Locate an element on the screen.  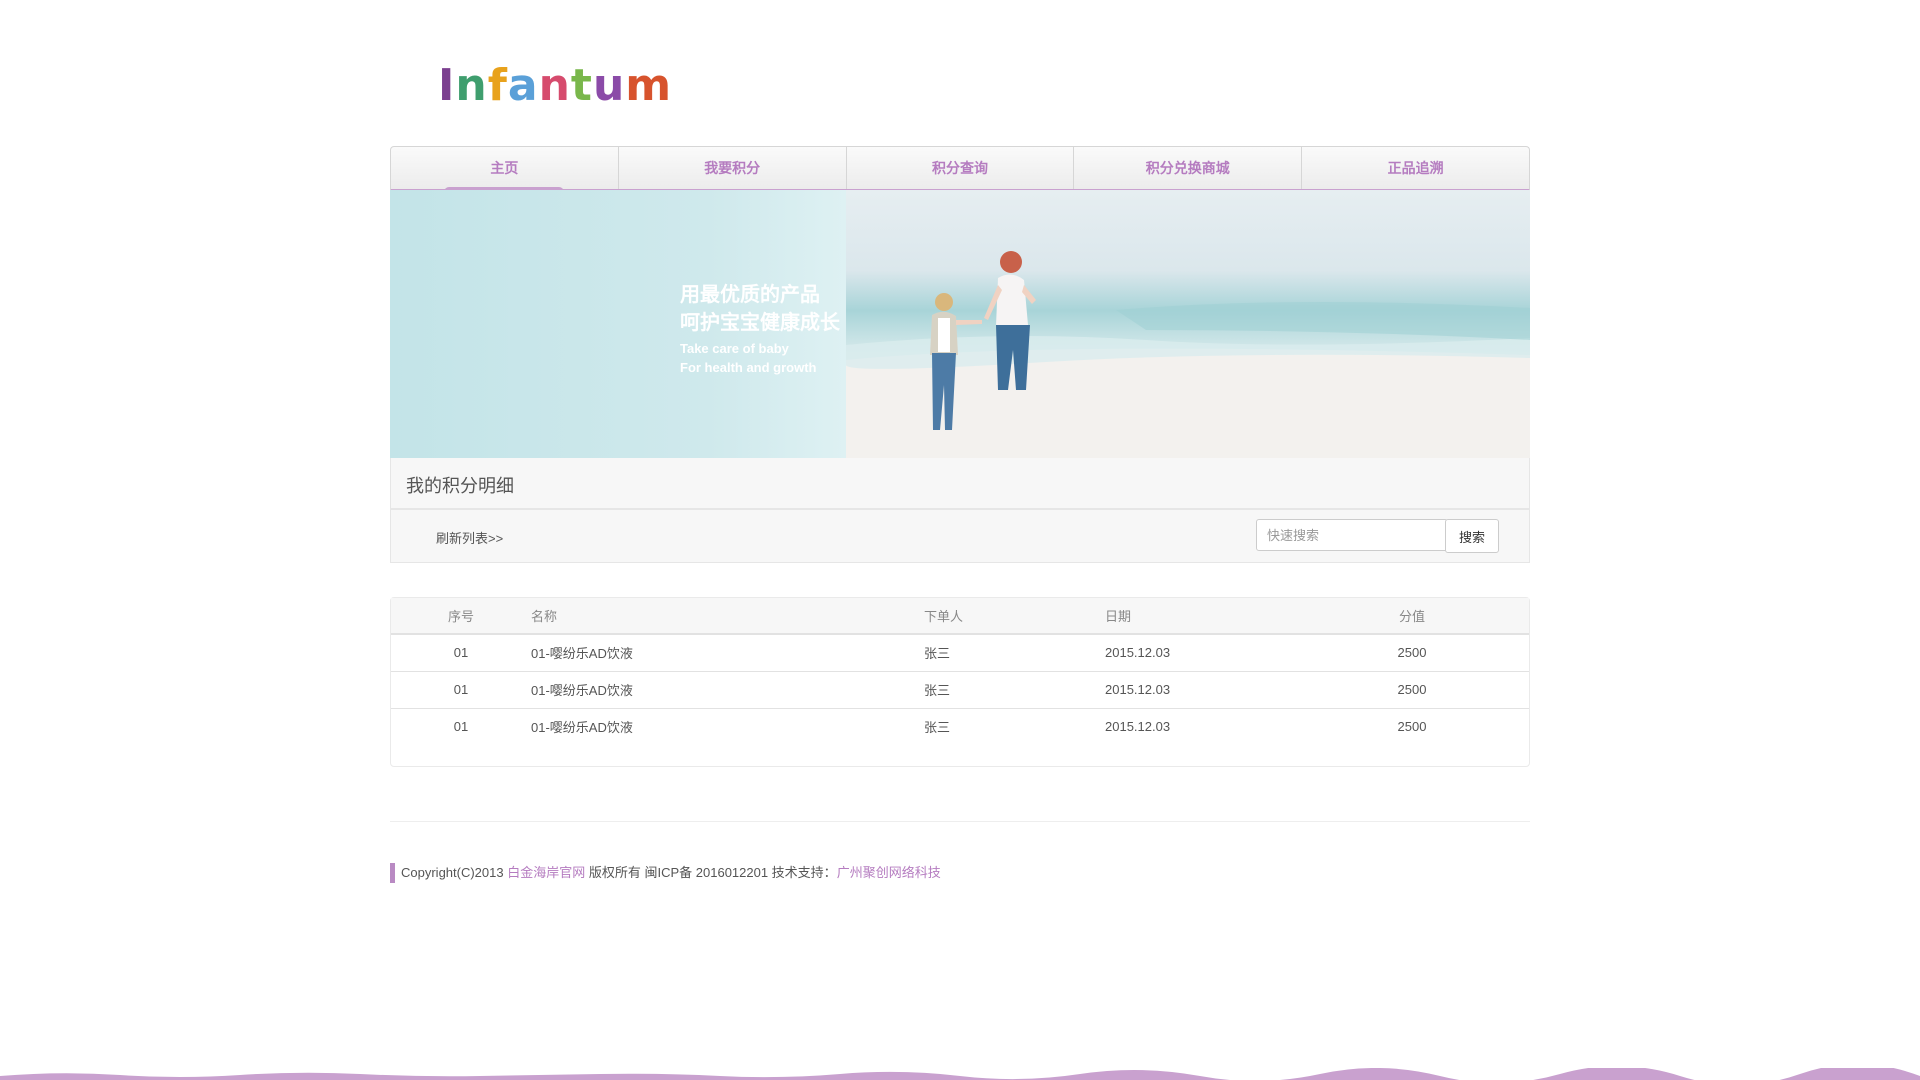
quick-search-input is located at coordinates (1352, 535).